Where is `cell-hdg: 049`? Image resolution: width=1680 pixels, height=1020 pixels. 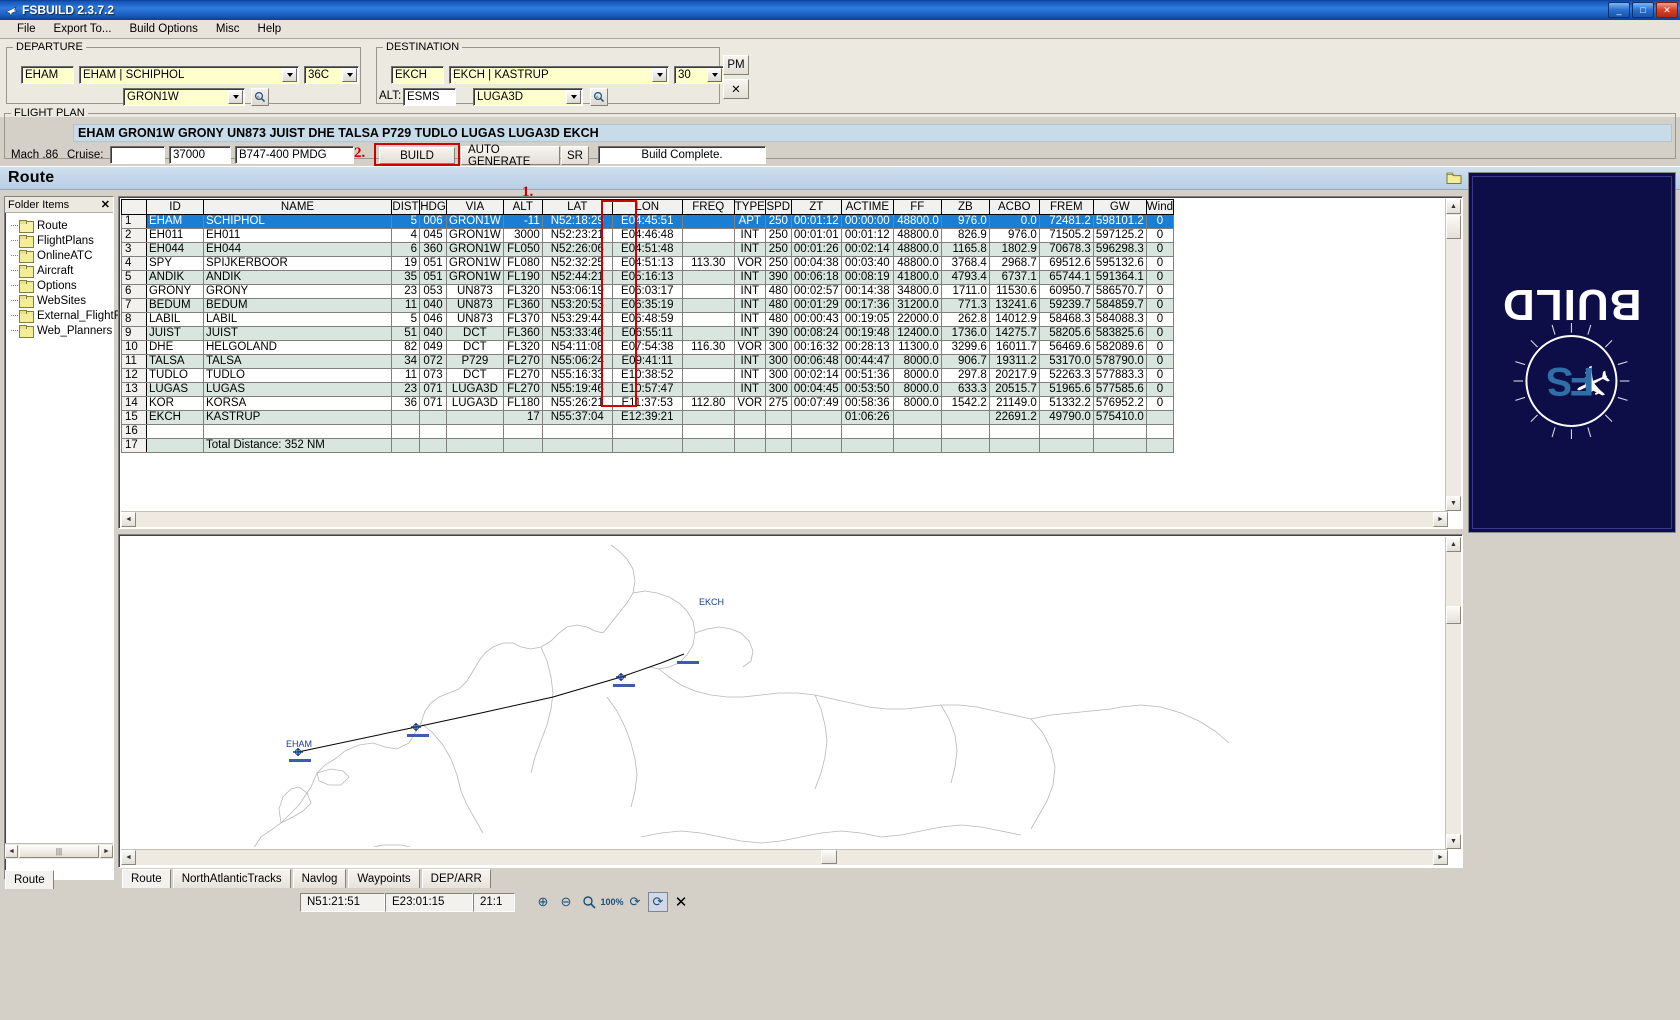
cell-hdg: 049 is located at coordinates (433, 347).